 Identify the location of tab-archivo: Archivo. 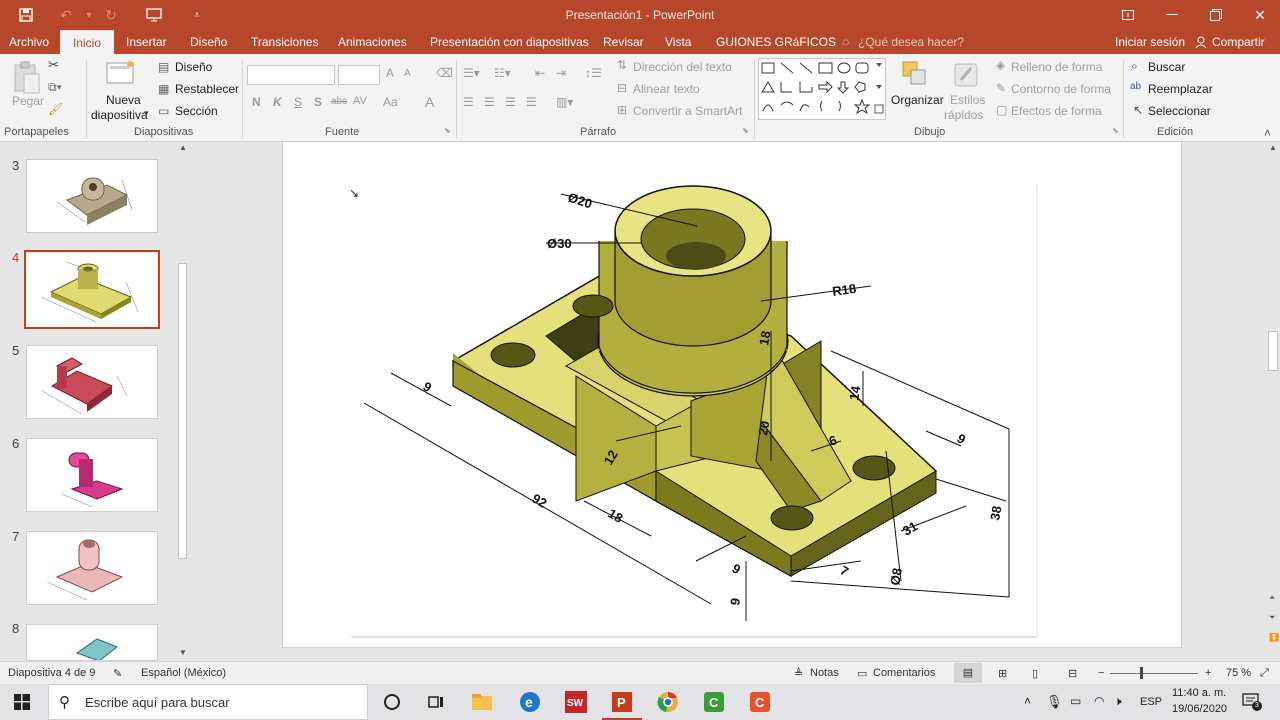
(29, 42).